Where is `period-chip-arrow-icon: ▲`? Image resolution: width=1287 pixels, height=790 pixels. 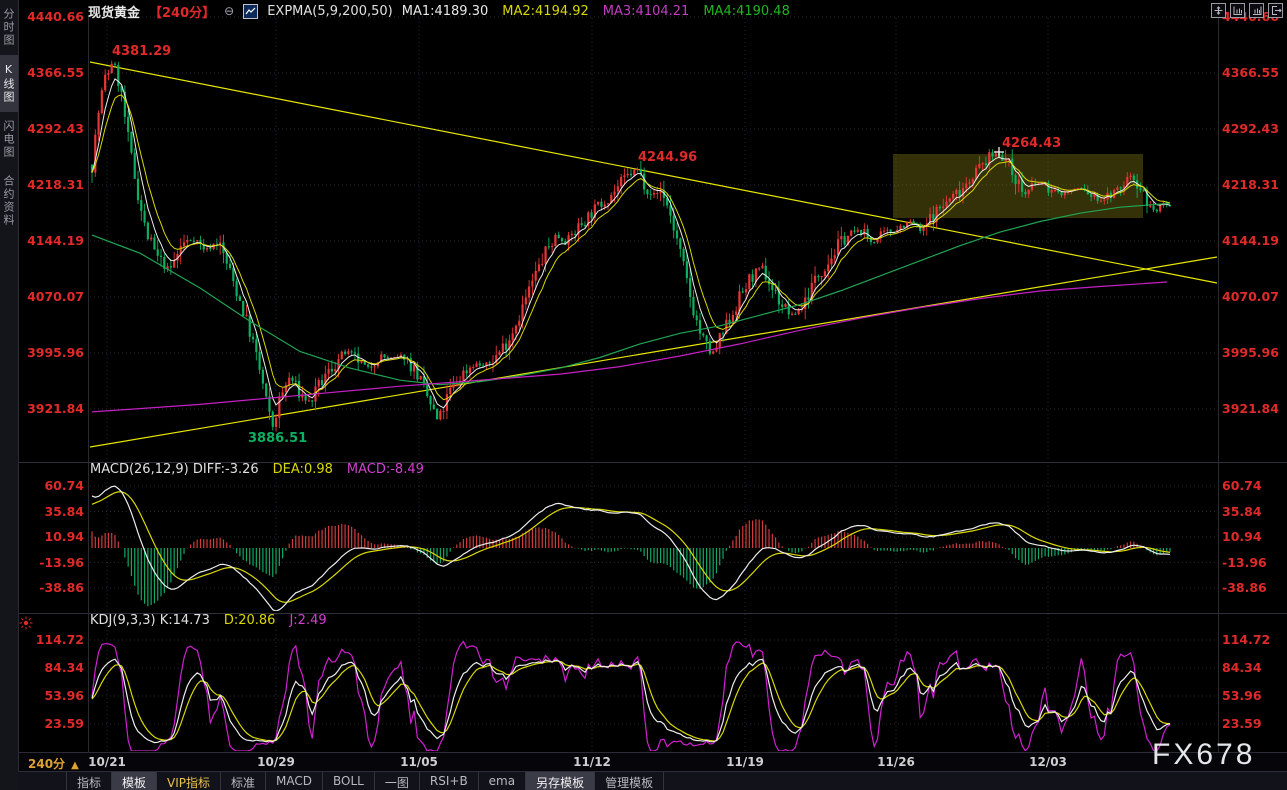 period-chip-arrow-icon: ▲ is located at coordinates (75, 765).